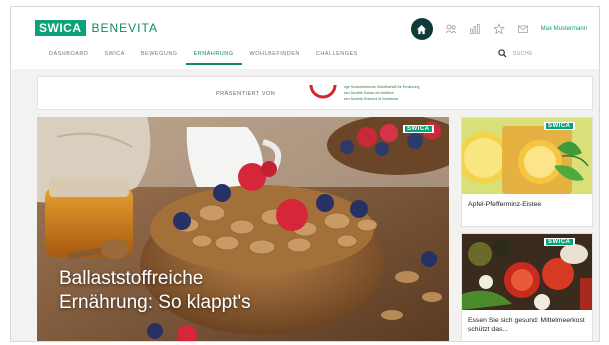  What do you see at coordinates (213, 56) in the screenshot?
I see `tab-ernaehrung: ERNÄHRUNG` at bounding box center [213, 56].